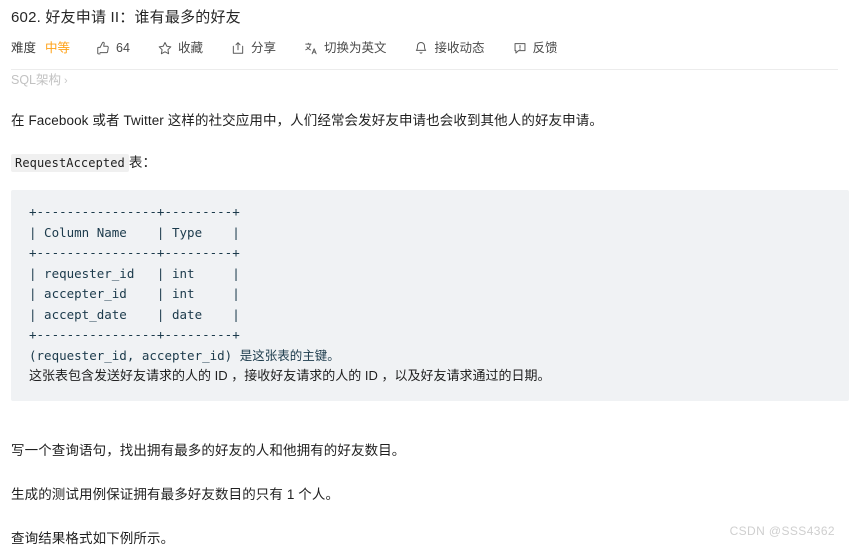 The width and height of the screenshot is (849, 550). Describe the element at coordinates (113, 48) in the screenshot. I see `like-button: 64` at that location.